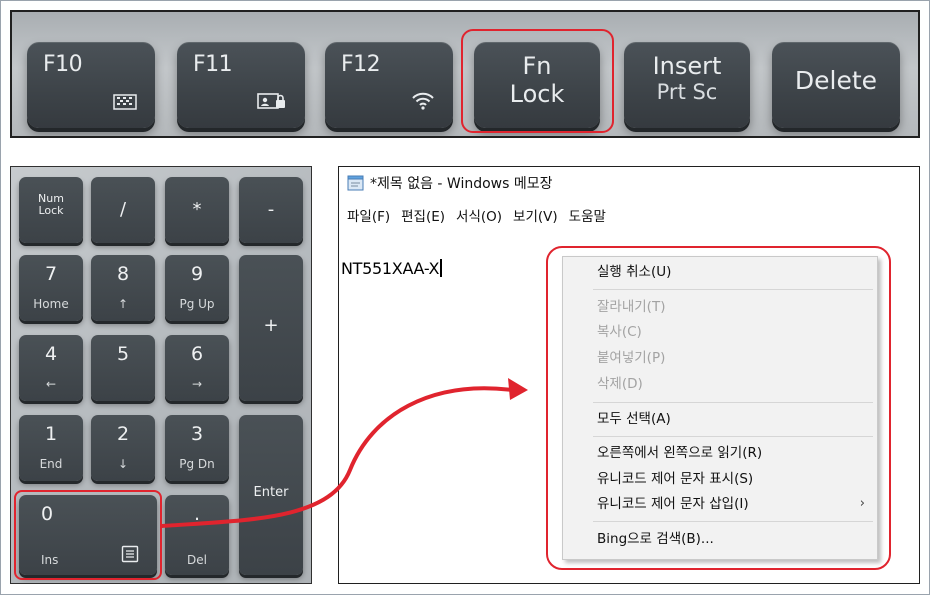 The width and height of the screenshot is (930, 595). What do you see at coordinates (123, 434) in the screenshot?
I see `k2-label: 2` at bounding box center [123, 434].